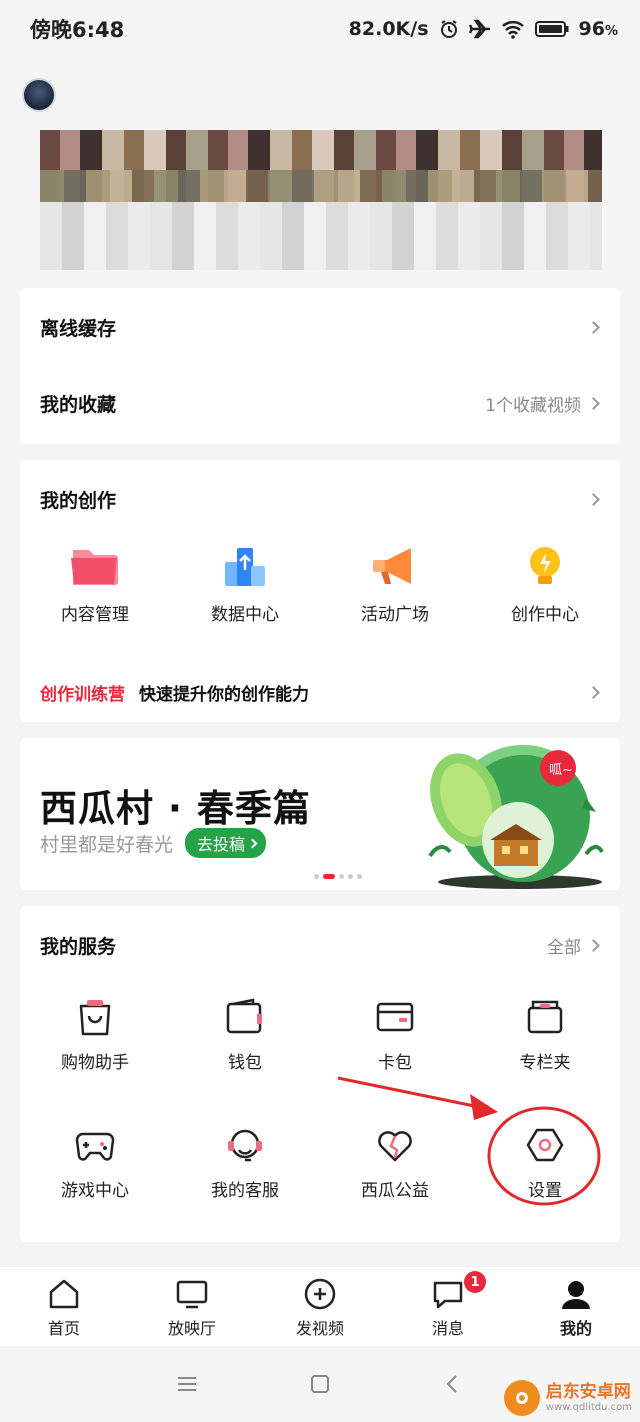  What do you see at coordinates (245, 1145) in the screenshot?
I see `headset-icon` at bounding box center [245, 1145].